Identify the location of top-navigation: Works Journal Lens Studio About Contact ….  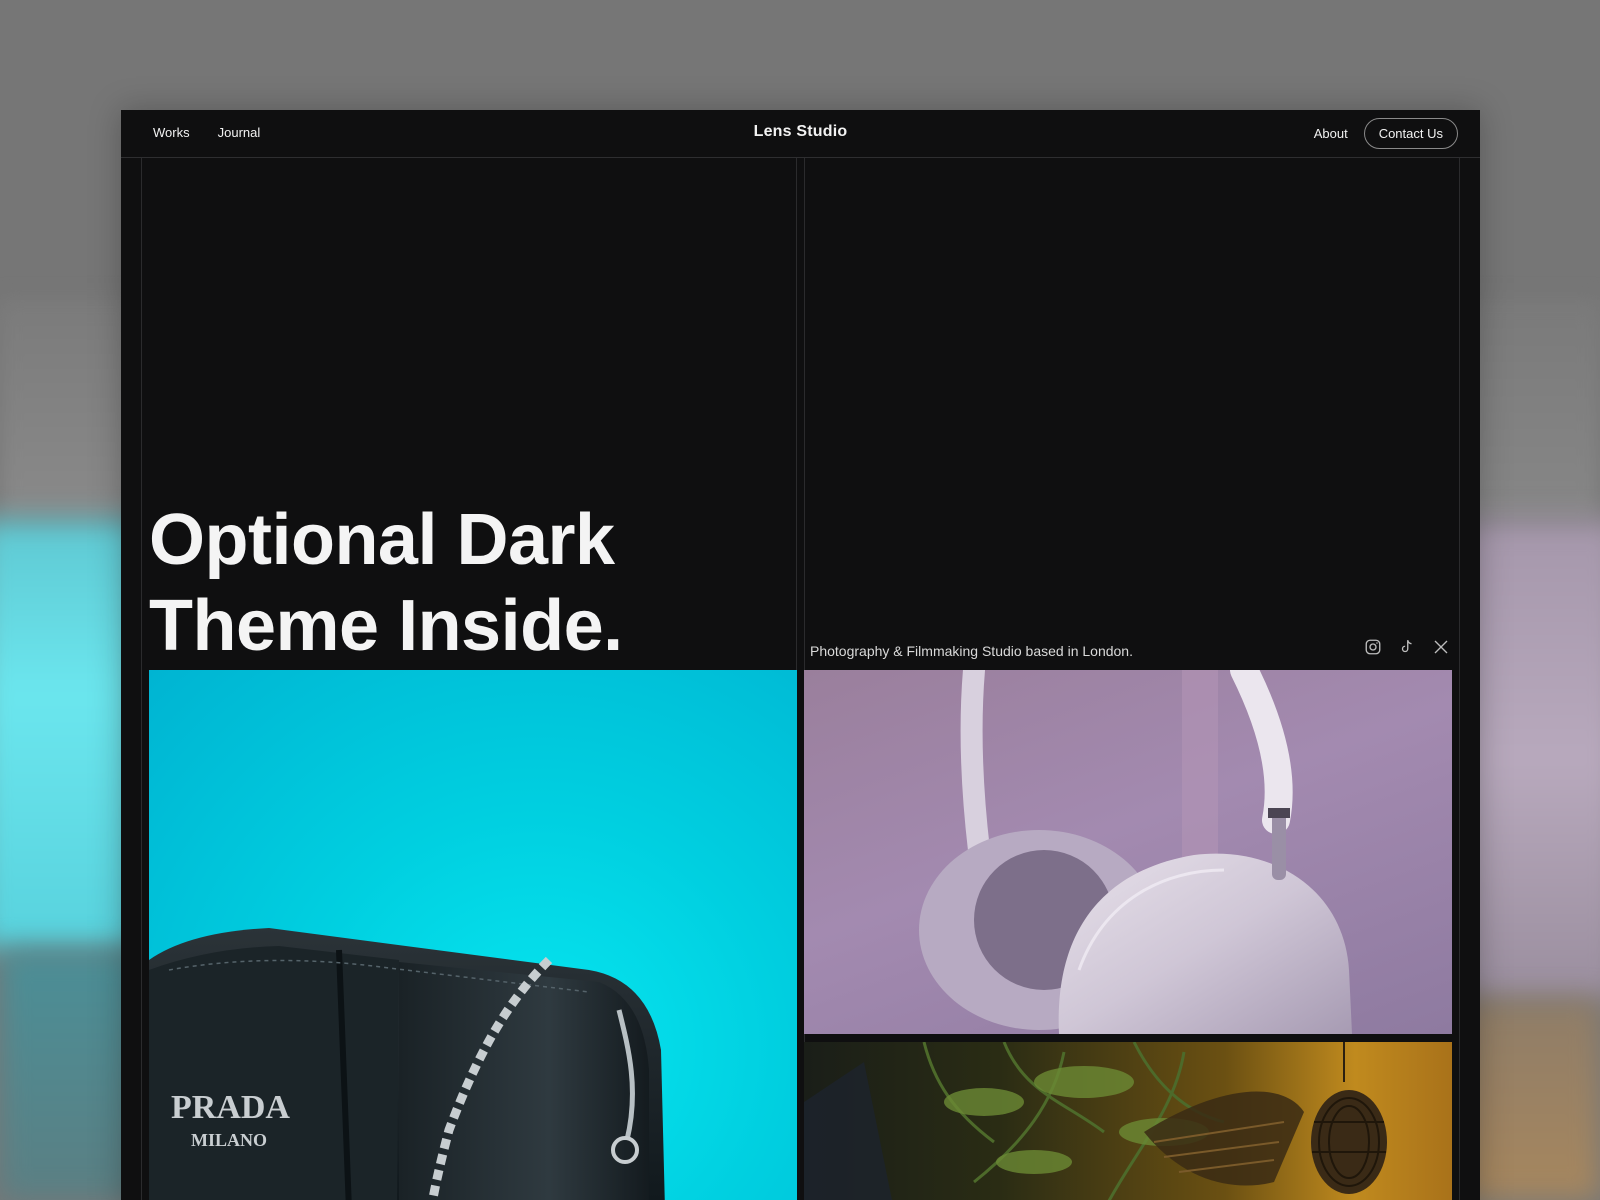
(800, 134).